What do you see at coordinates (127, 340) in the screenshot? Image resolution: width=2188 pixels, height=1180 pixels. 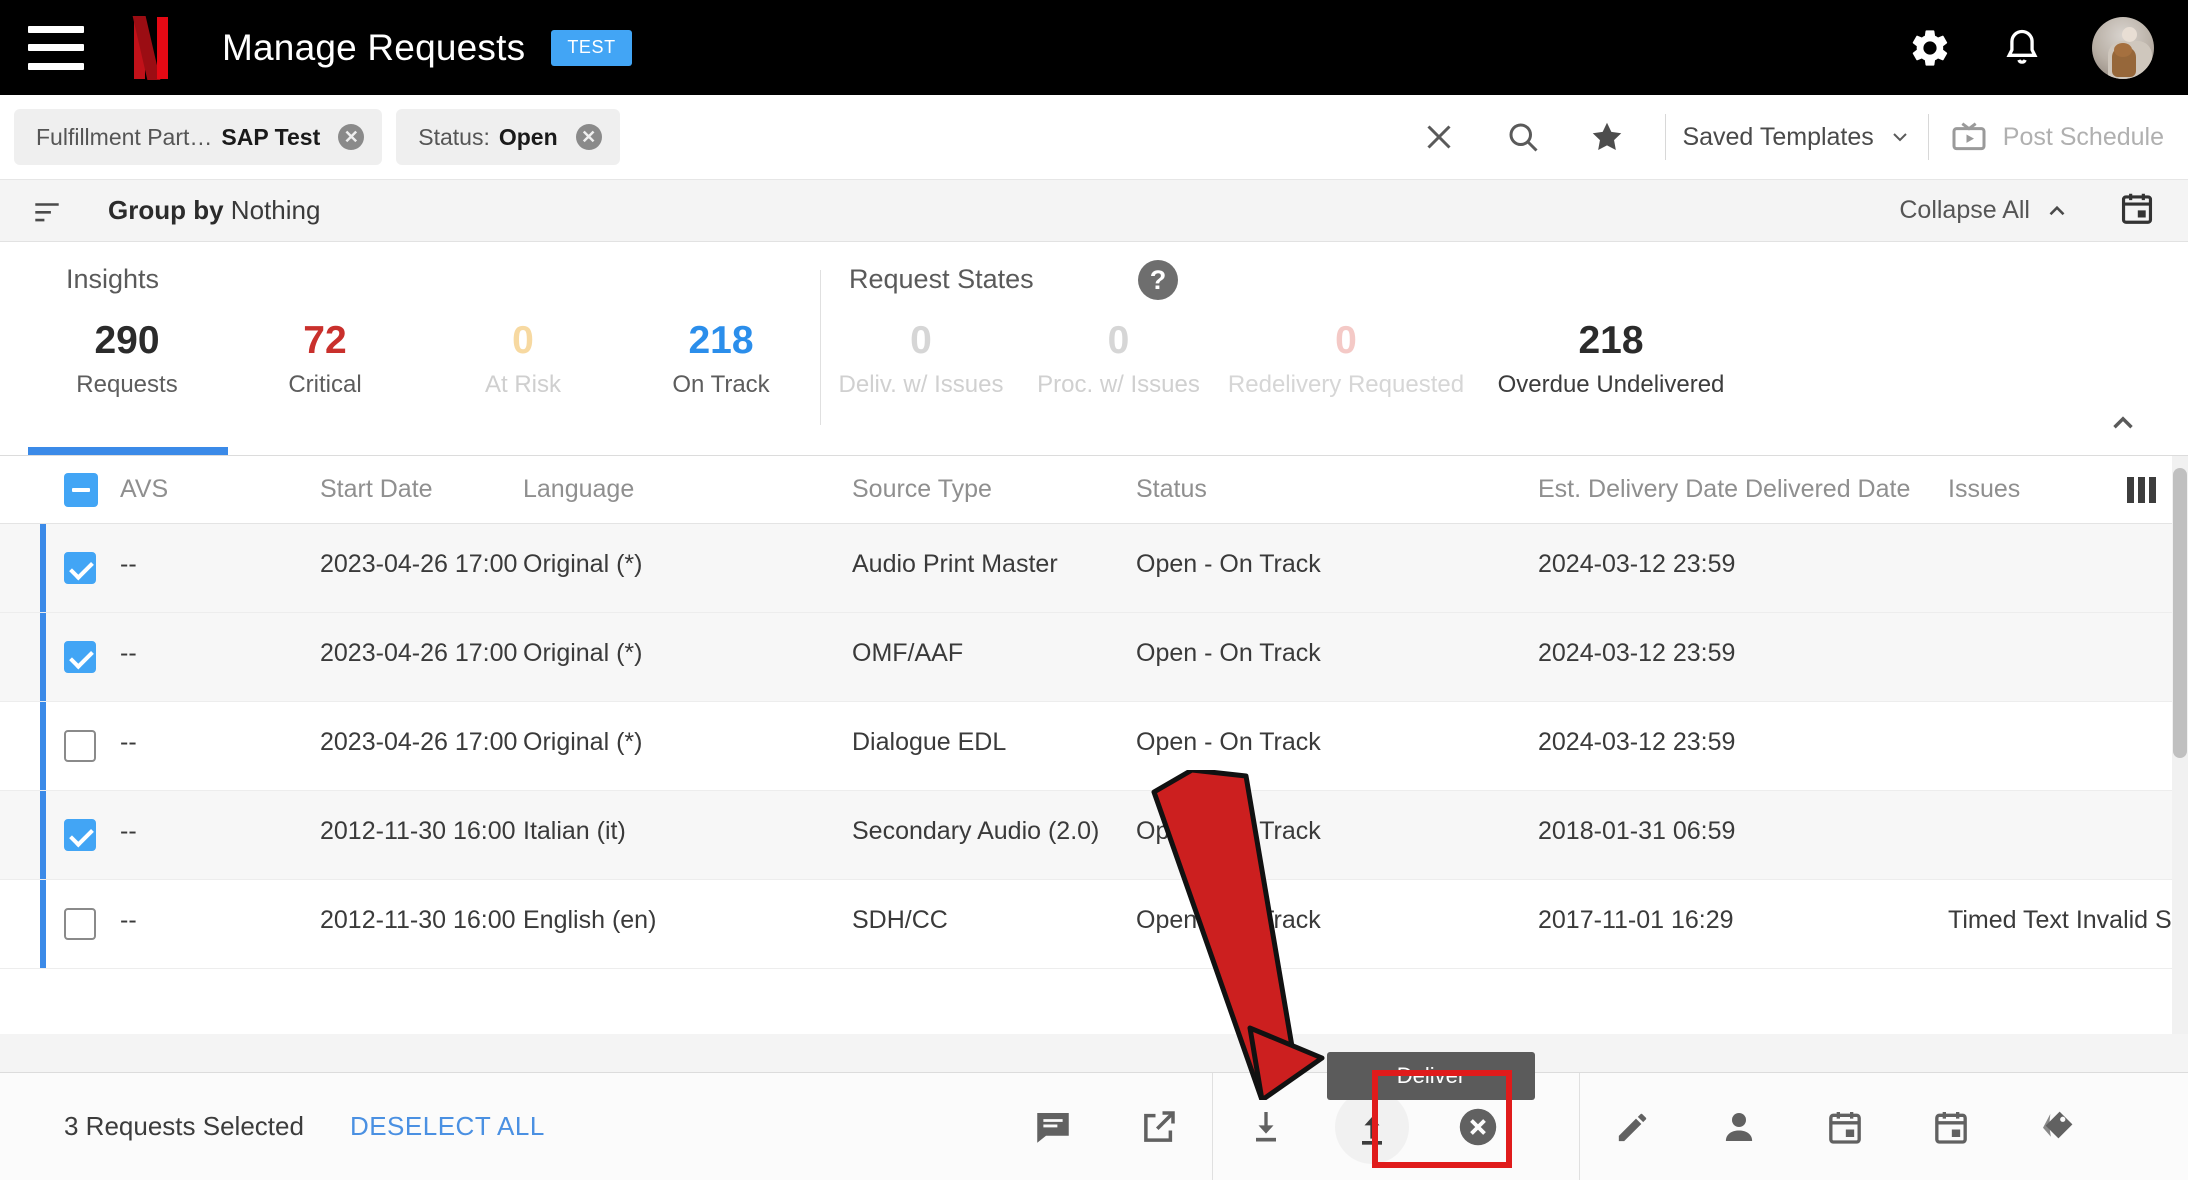 I see `stat-value: 290` at bounding box center [127, 340].